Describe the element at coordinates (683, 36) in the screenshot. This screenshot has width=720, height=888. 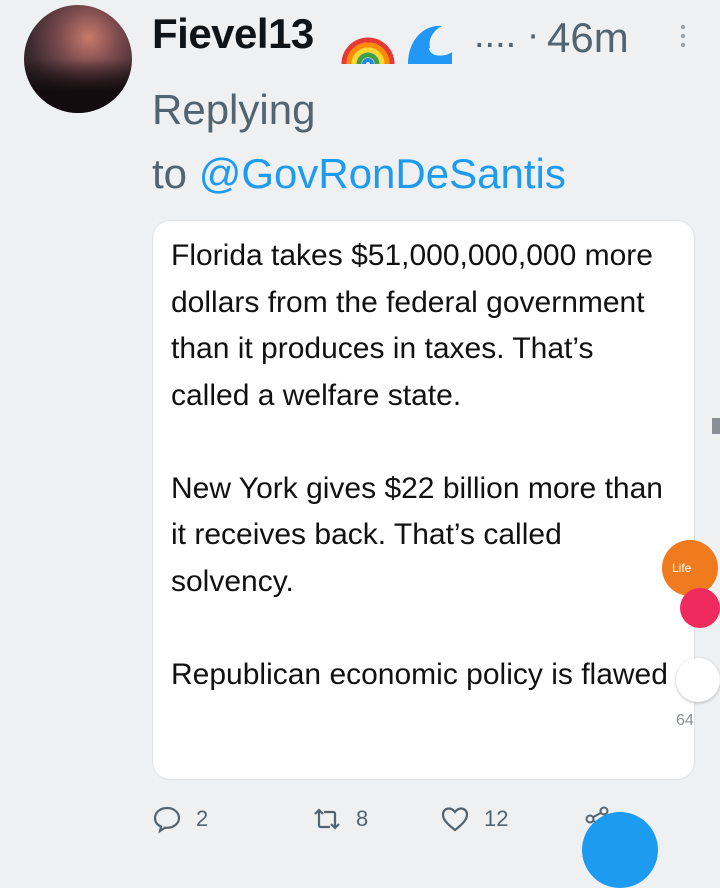
I see `more-options-icon` at that location.